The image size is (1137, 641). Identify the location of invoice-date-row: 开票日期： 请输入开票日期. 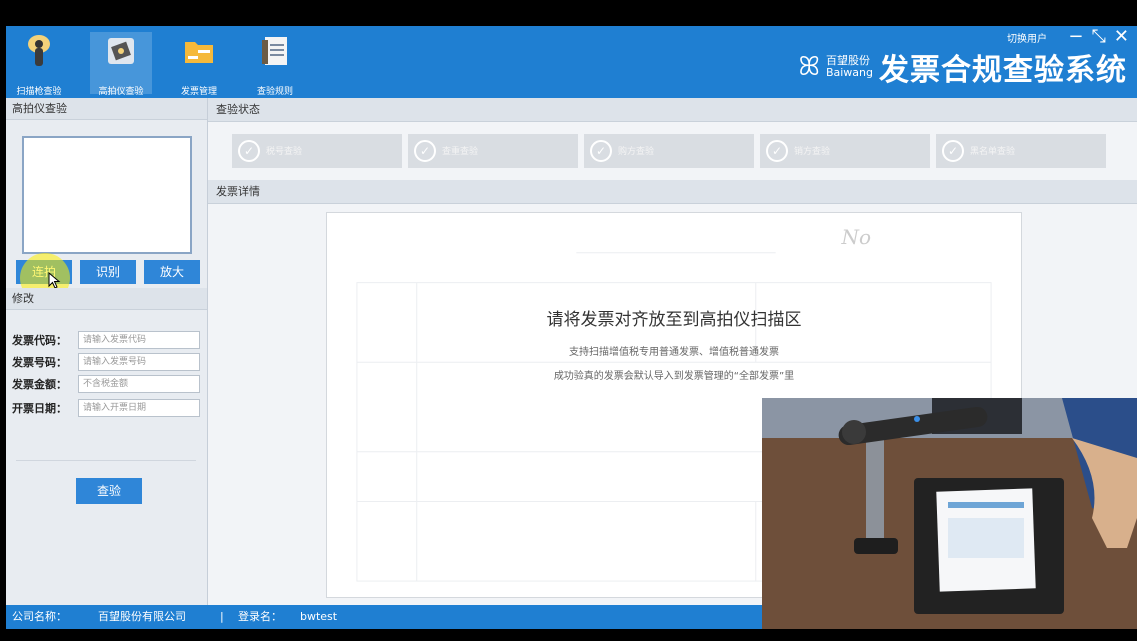
(106, 408).